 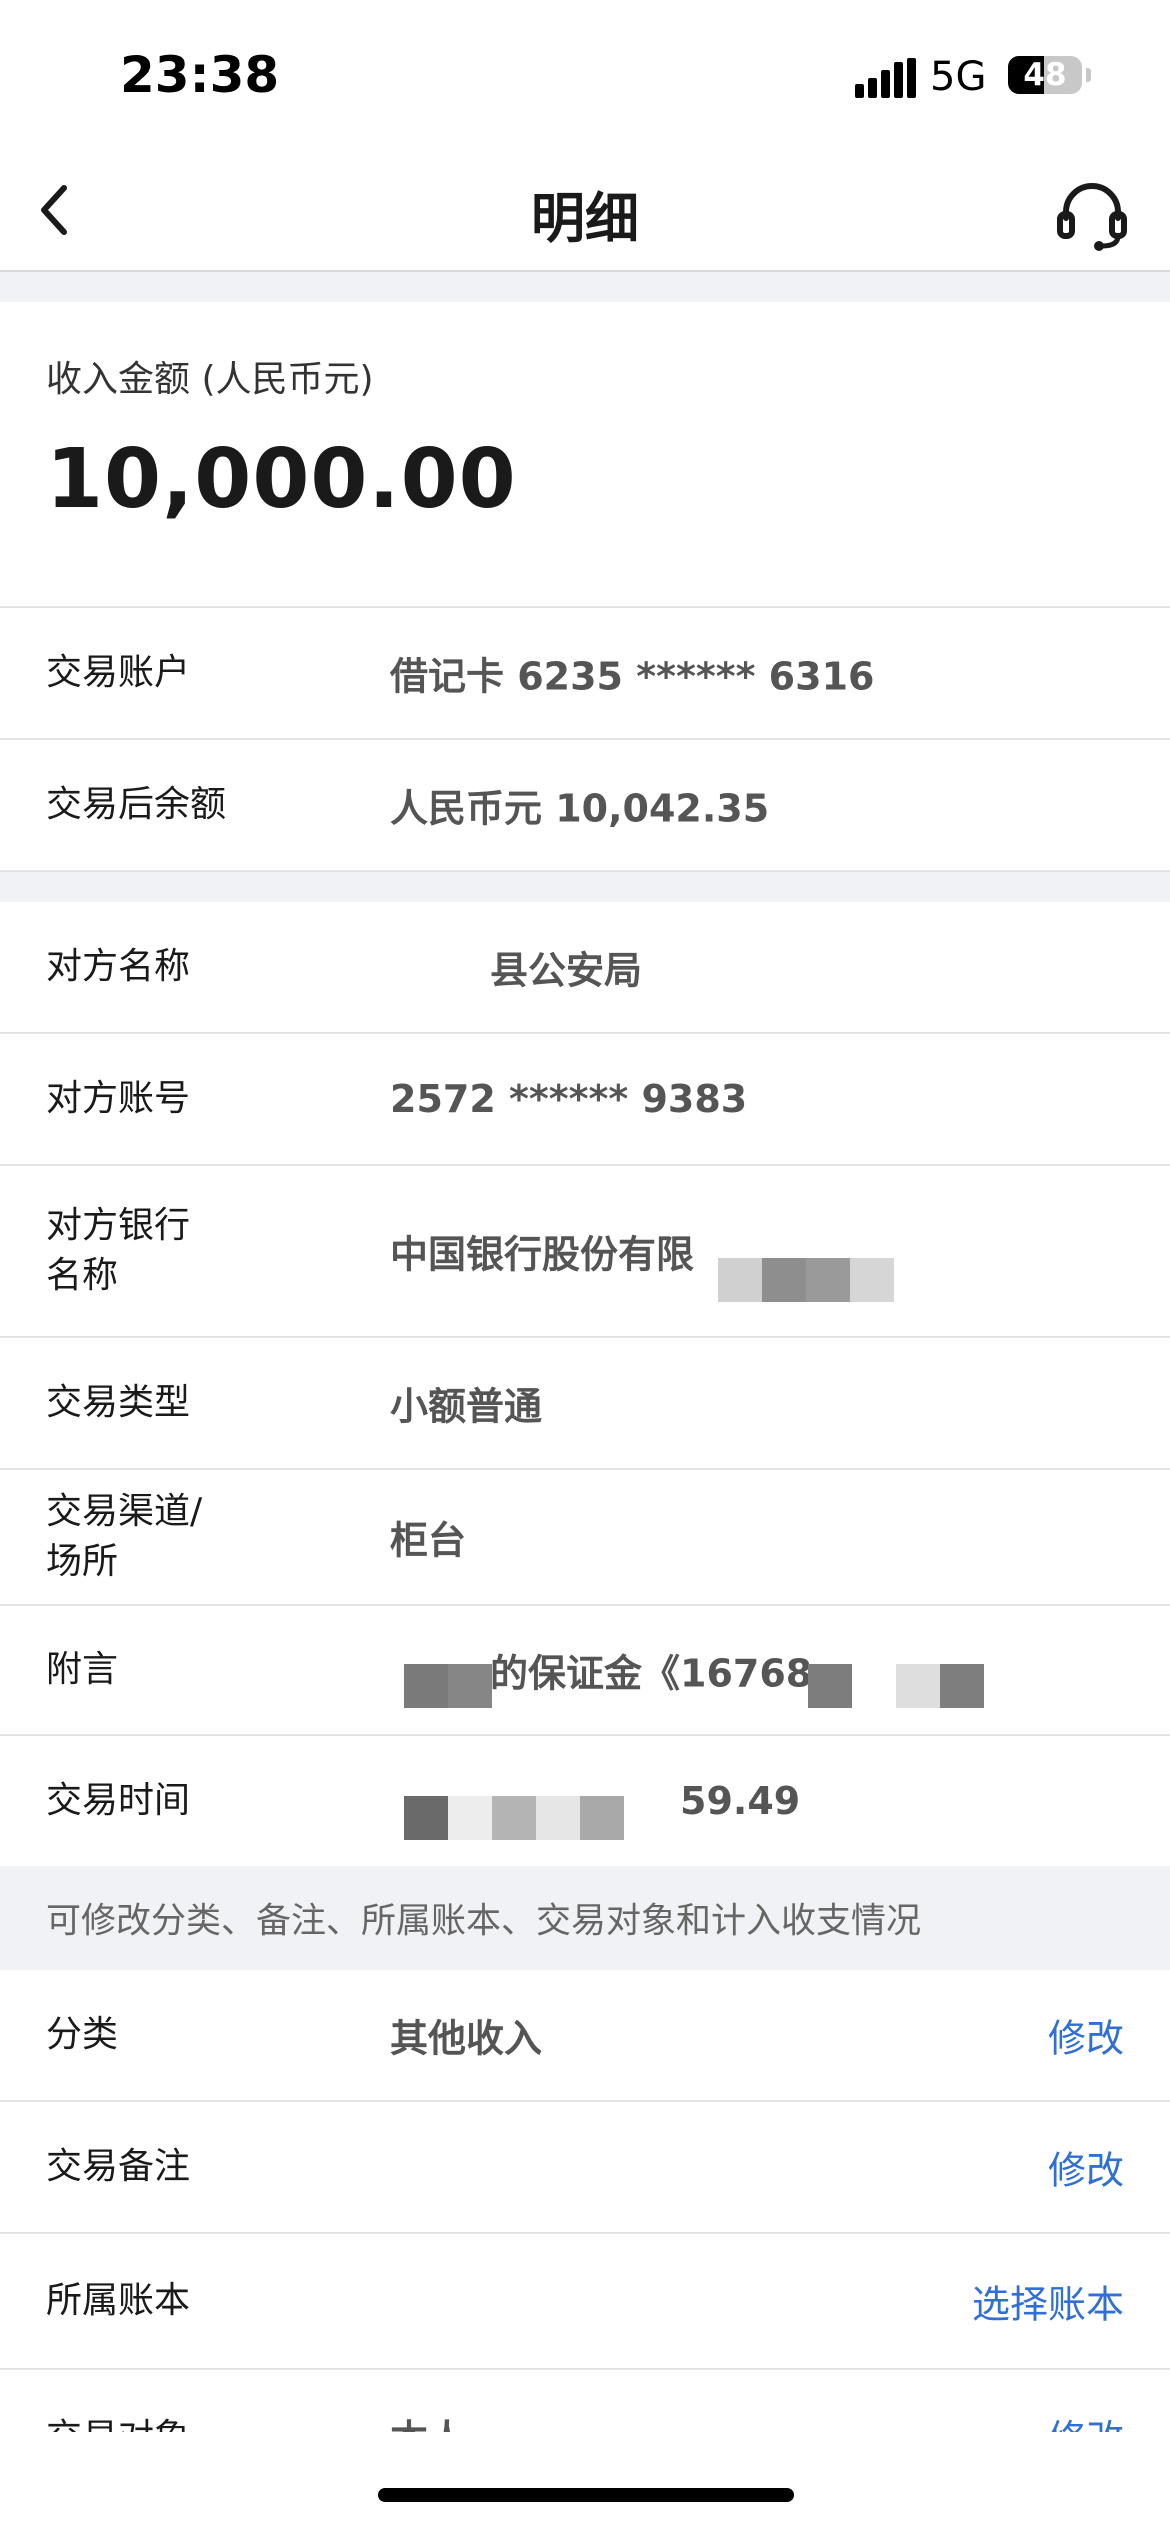 What do you see at coordinates (118, 1225) in the screenshot?
I see `row-label-line: 对方银行` at bounding box center [118, 1225].